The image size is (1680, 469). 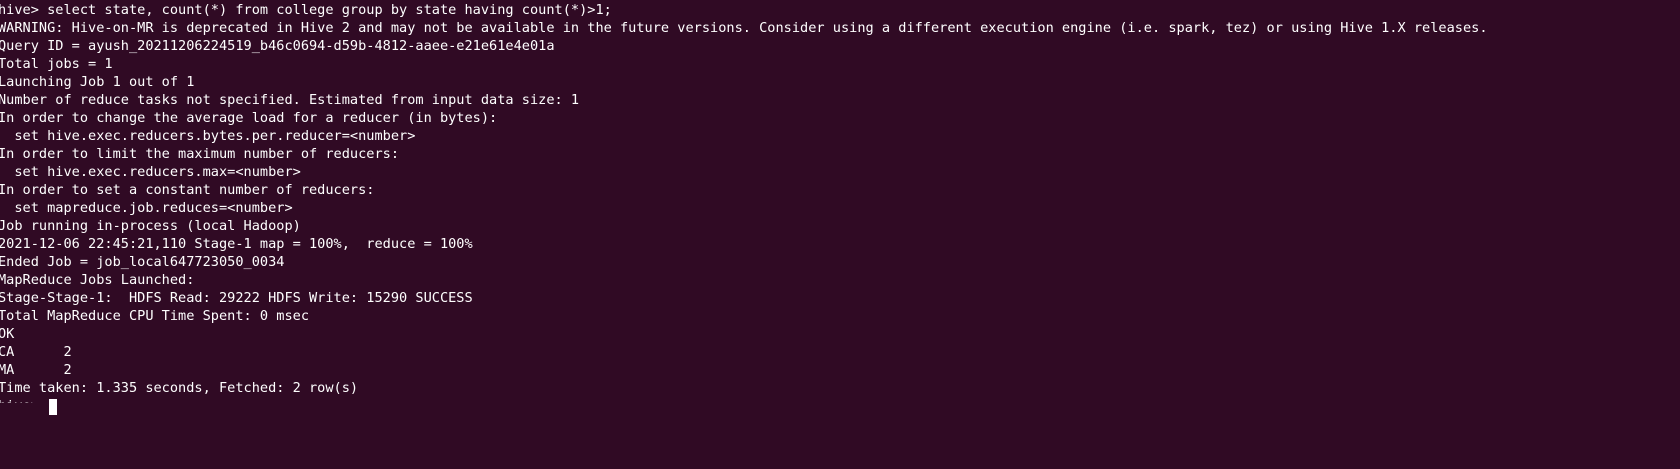 I want to click on output-line: Total MapReduce CPU Time Spent: 0 msec, so click(x=154, y=316).